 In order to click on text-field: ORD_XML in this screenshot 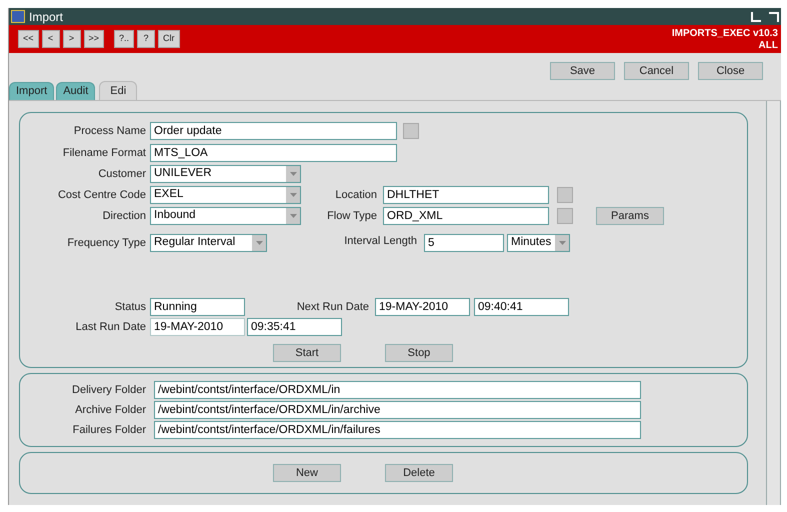, I will do `click(466, 216)`.